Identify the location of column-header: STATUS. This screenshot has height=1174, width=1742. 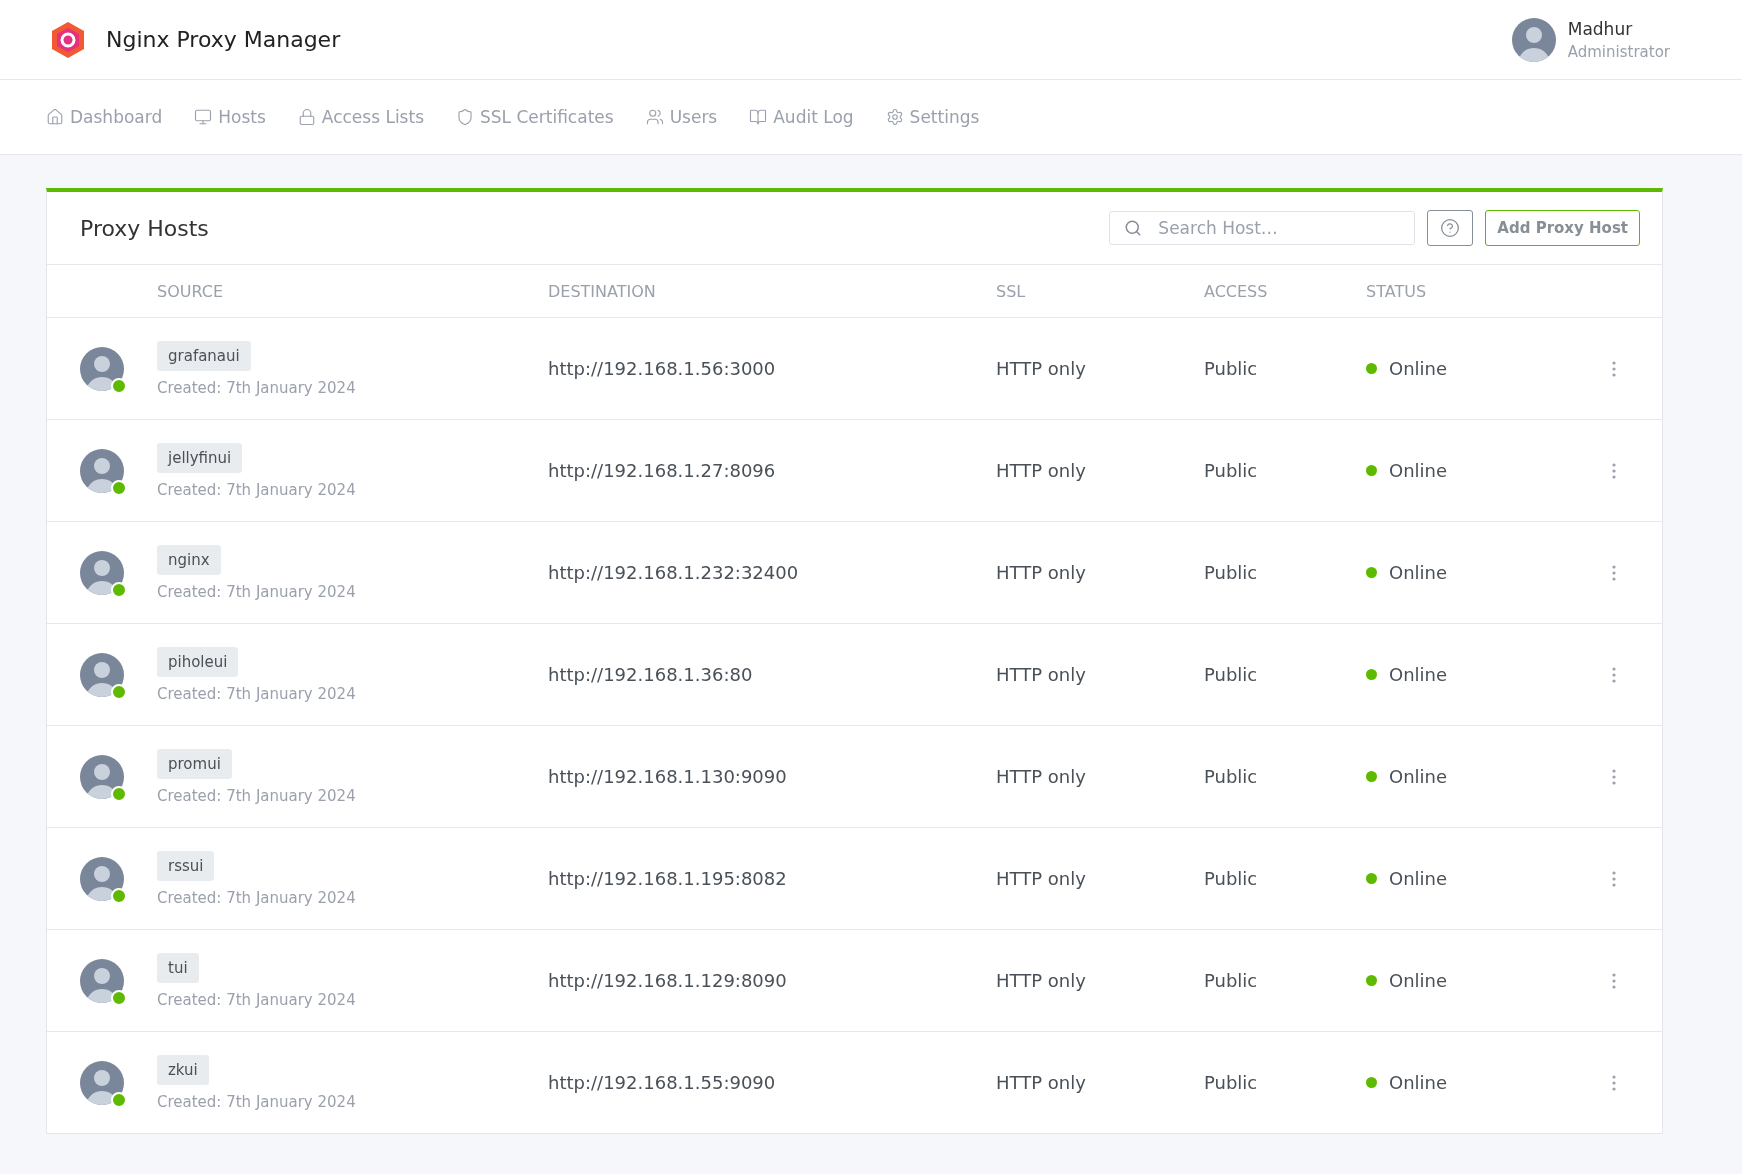
(1397, 291).